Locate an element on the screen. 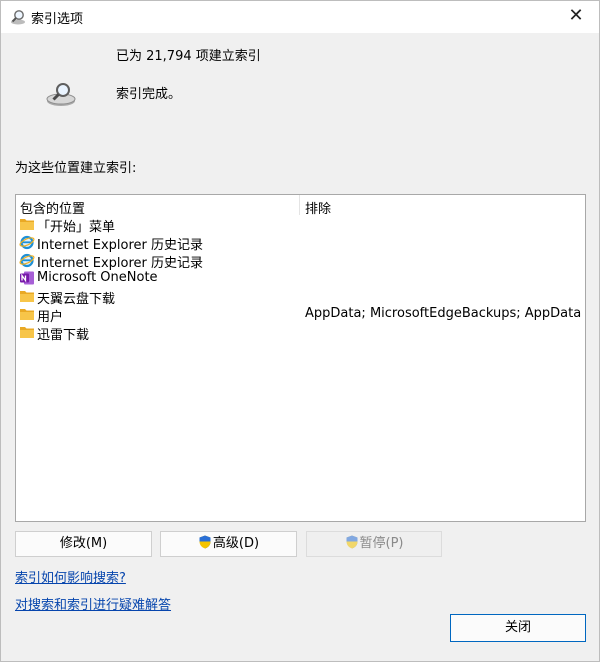 The width and height of the screenshot is (600, 662). locations-section-label: 为这些位置建立索引: is located at coordinates (76, 168).